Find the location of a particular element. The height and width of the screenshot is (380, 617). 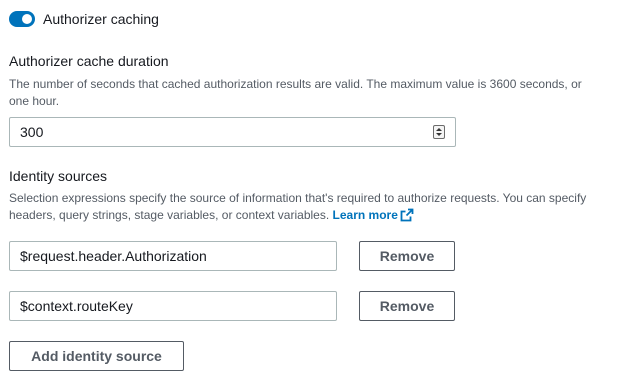

authorizer-caching-row: Authorizer caching is located at coordinates (84, 19).